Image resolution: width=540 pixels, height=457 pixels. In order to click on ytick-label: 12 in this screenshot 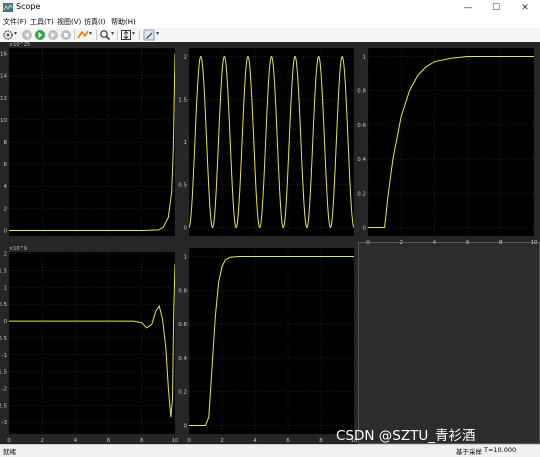, I will do `click(3, 99)`.